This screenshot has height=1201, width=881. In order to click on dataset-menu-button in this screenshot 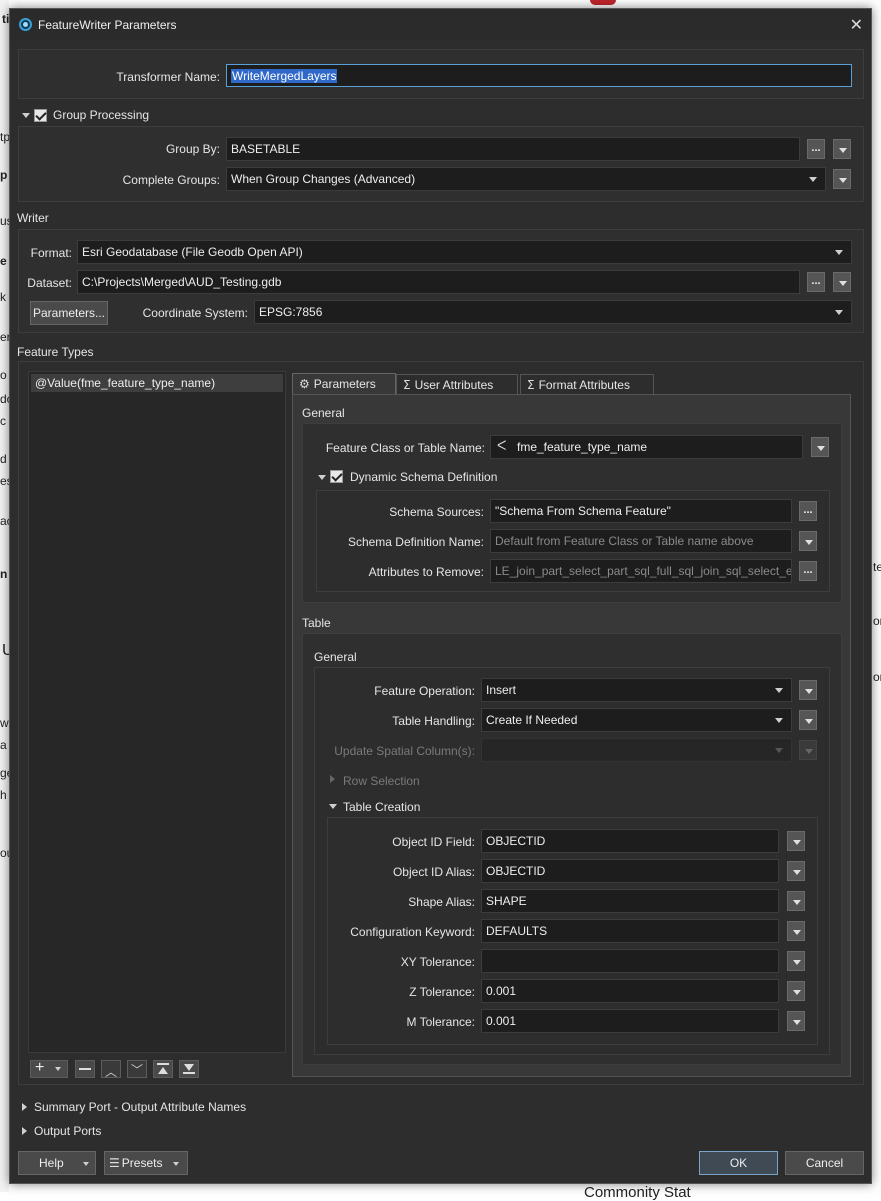, I will do `click(842, 282)`.